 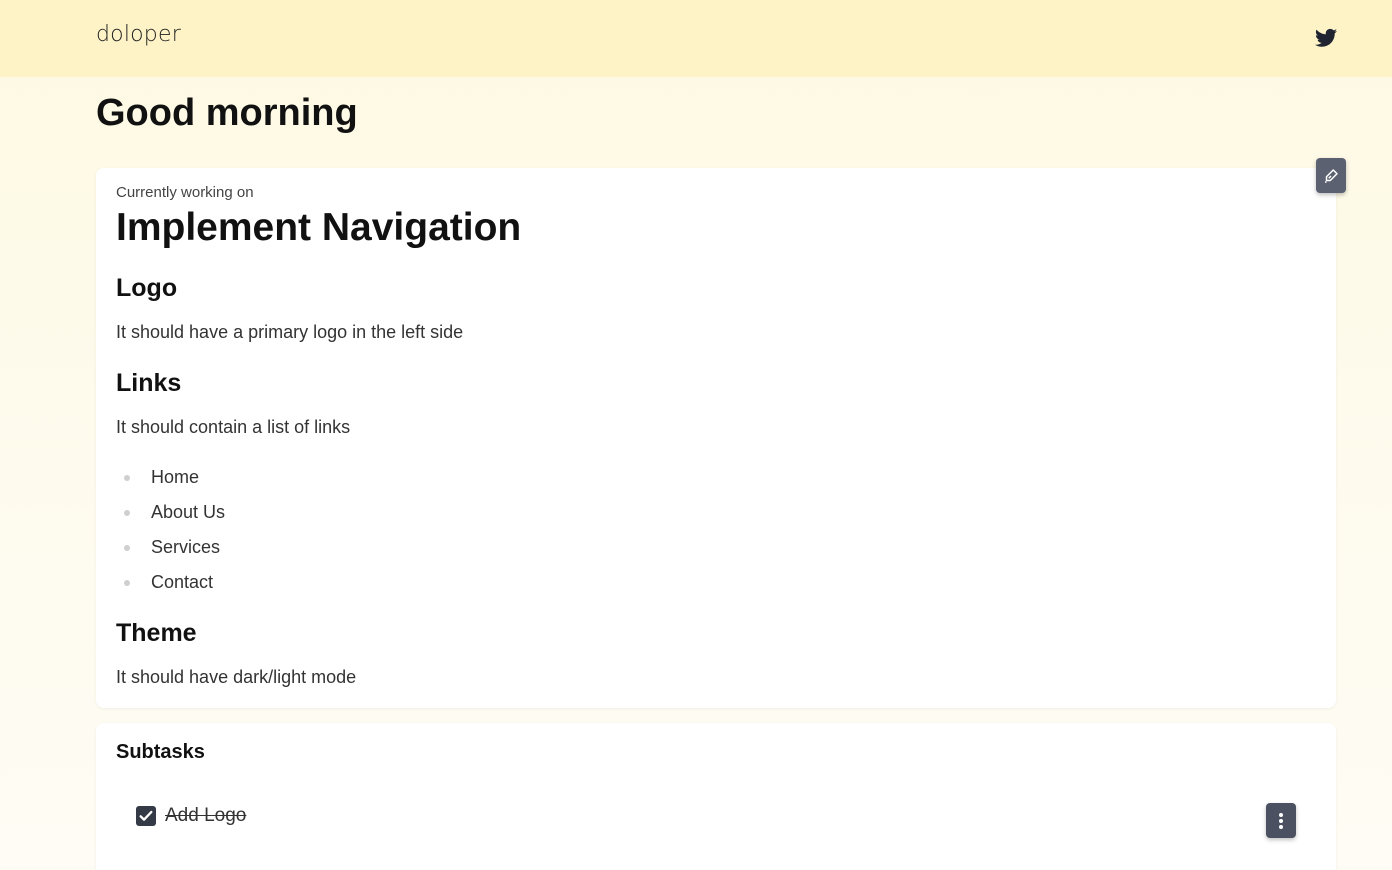 I want to click on brand-logo: doloper, so click(x=138, y=34).